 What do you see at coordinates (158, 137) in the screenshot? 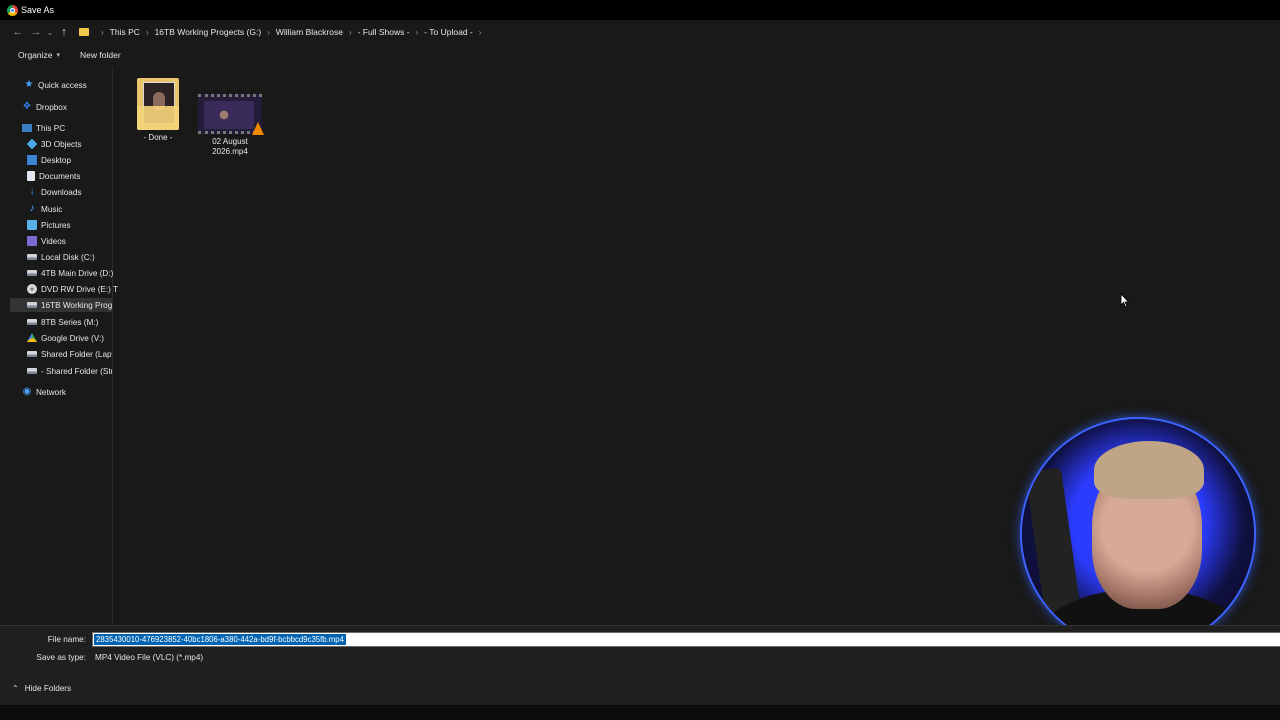
I see `file-label: - Done -` at bounding box center [158, 137].